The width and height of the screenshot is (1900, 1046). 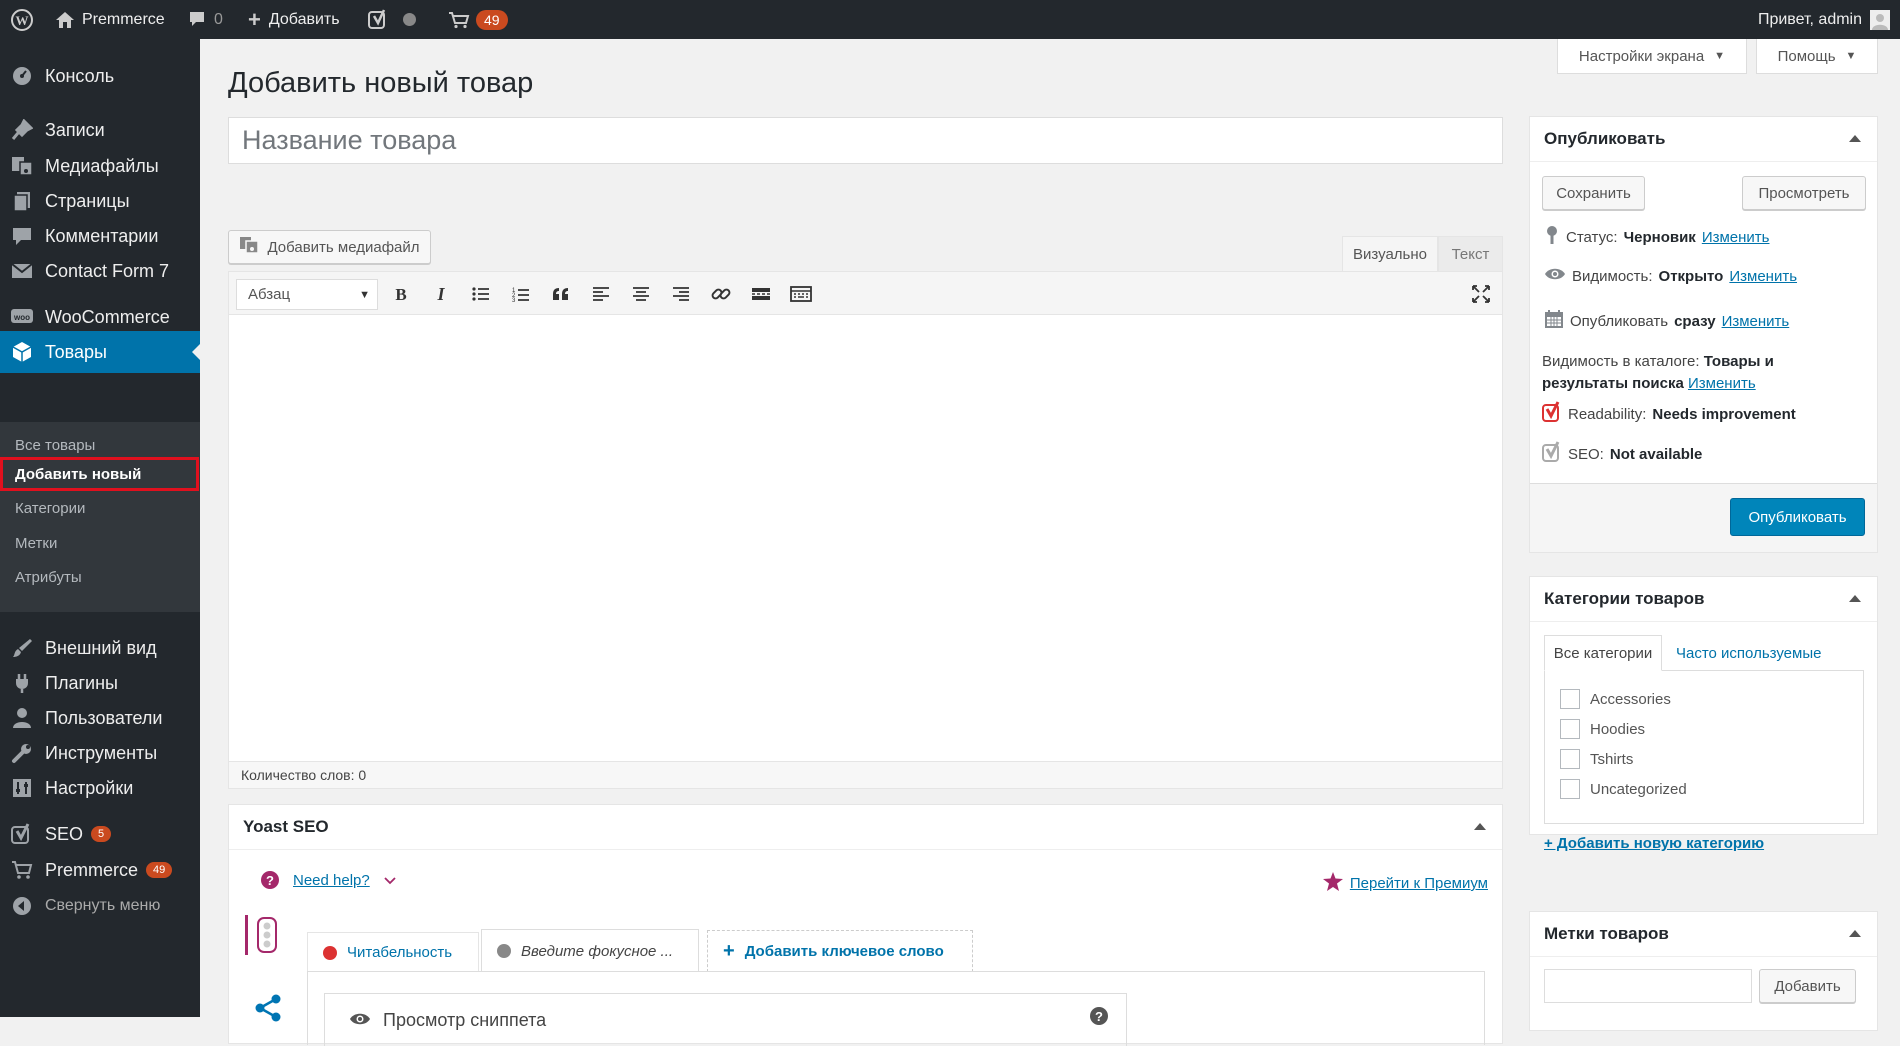 What do you see at coordinates (865, 140) in the screenshot?
I see `product-title-input: Название товара` at bounding box center [865, 140].